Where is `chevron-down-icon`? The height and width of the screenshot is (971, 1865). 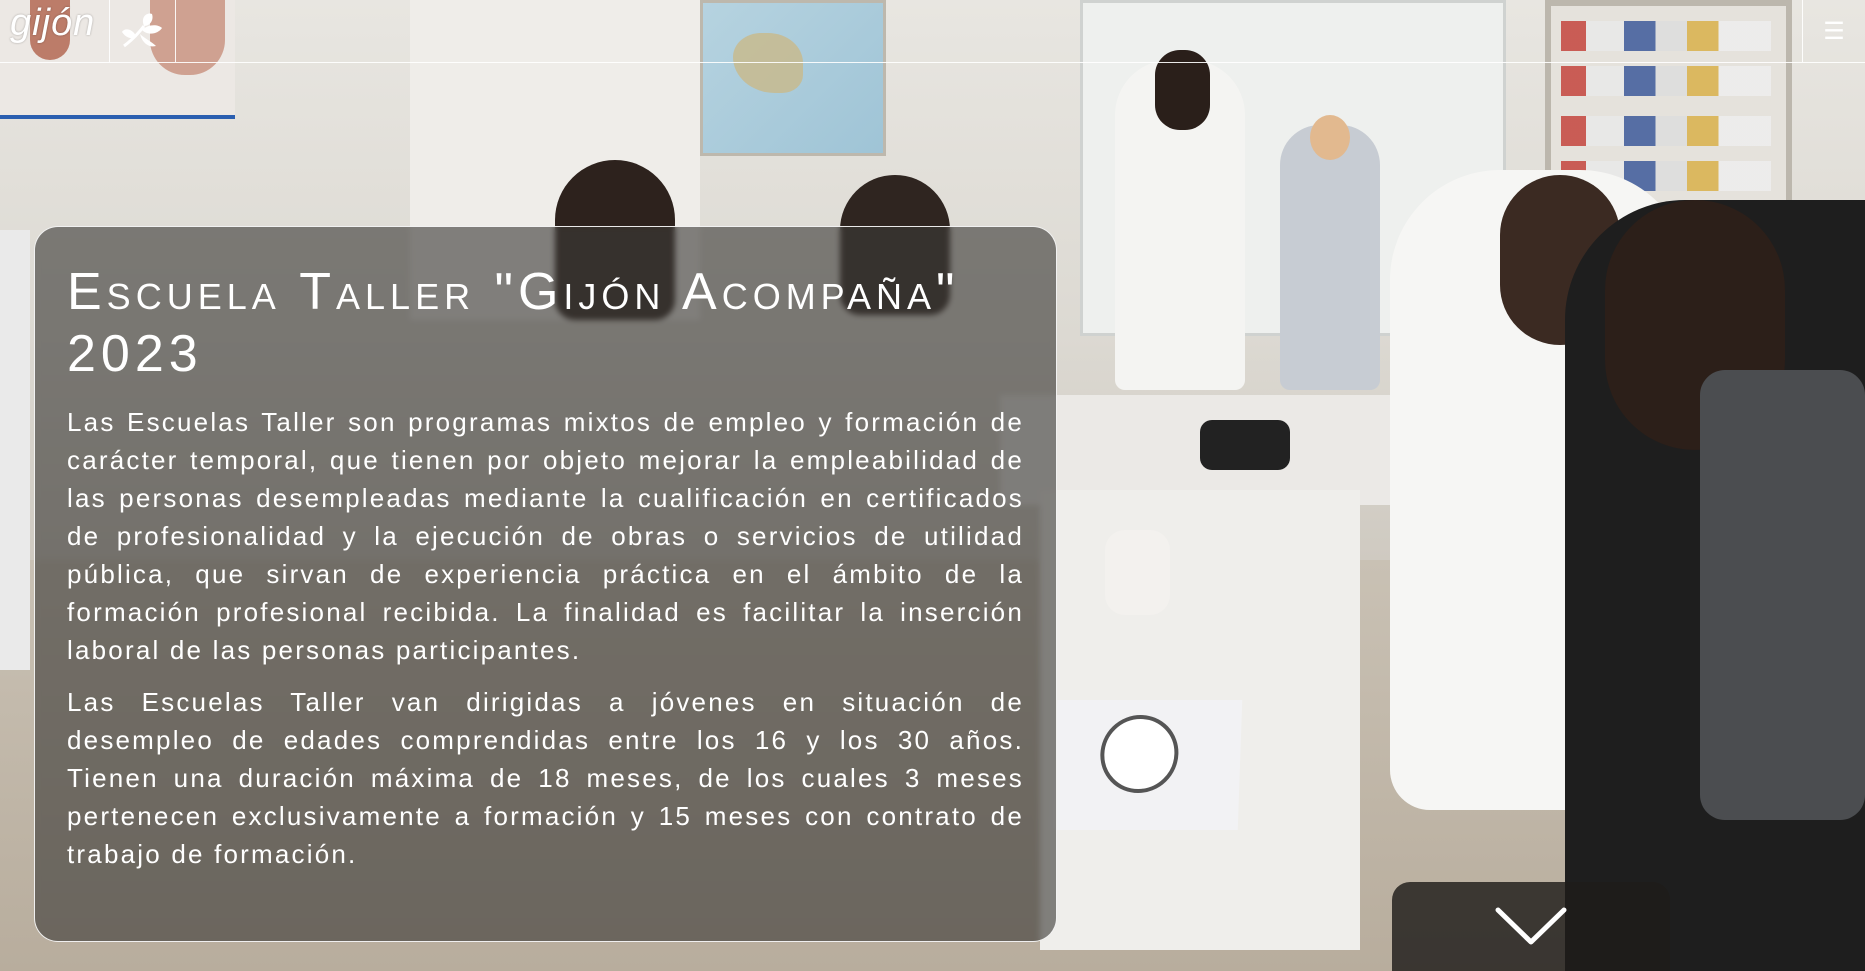 chevron-down-icon is located at coordinates (1531, 925).